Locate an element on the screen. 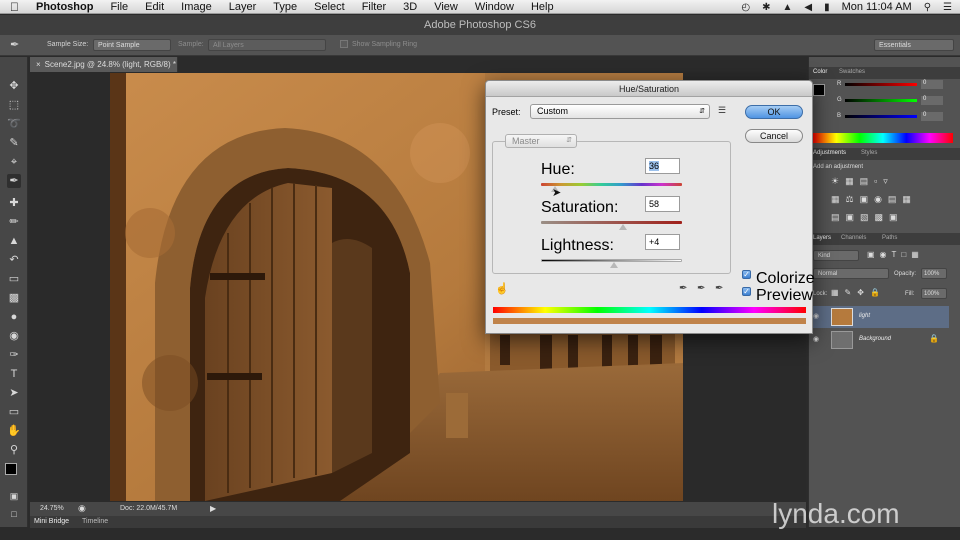  marquee-tool-icon: ⬚ is located at coordinates (14, 105).